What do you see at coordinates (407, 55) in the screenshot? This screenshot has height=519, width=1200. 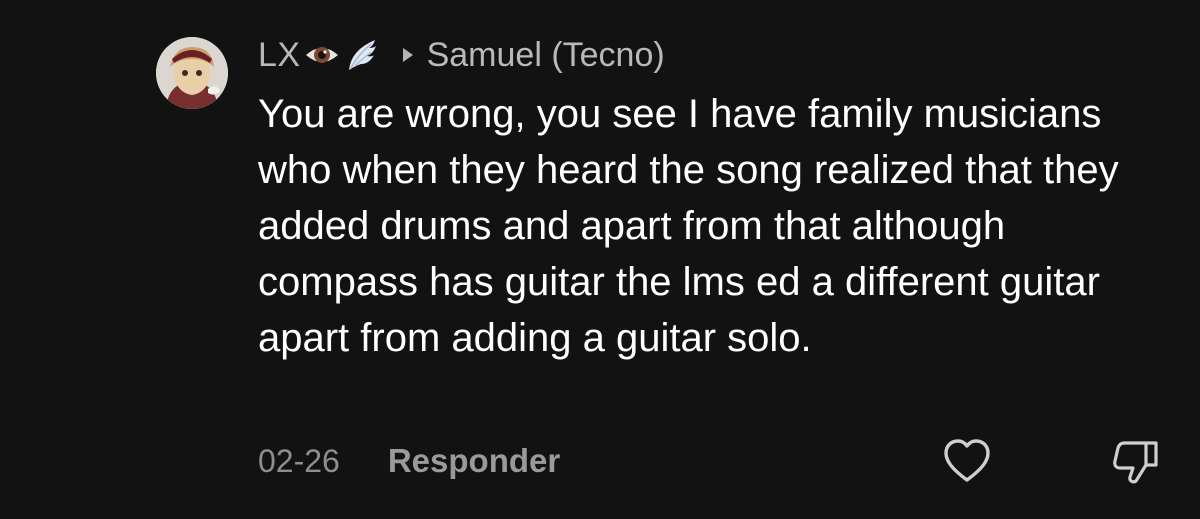 I see `reply-arrow-icon` at bounding box center [407, 55].